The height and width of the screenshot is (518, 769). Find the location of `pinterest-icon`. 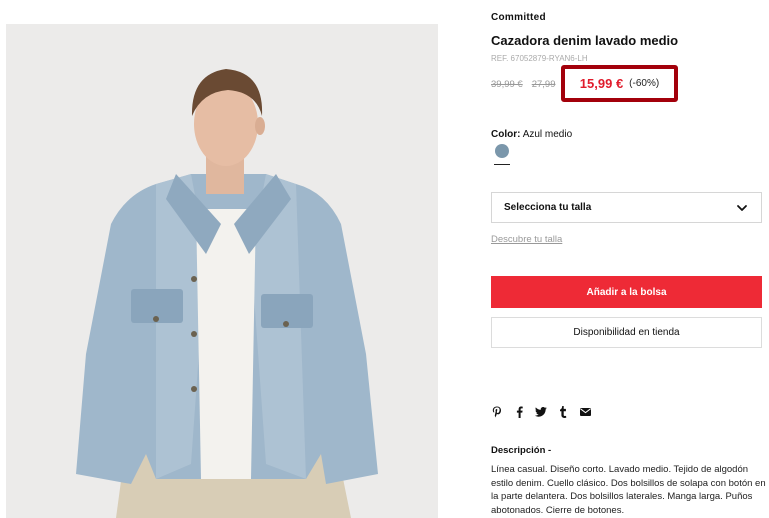

pinterest-icon is located at coordinates (497, 412).